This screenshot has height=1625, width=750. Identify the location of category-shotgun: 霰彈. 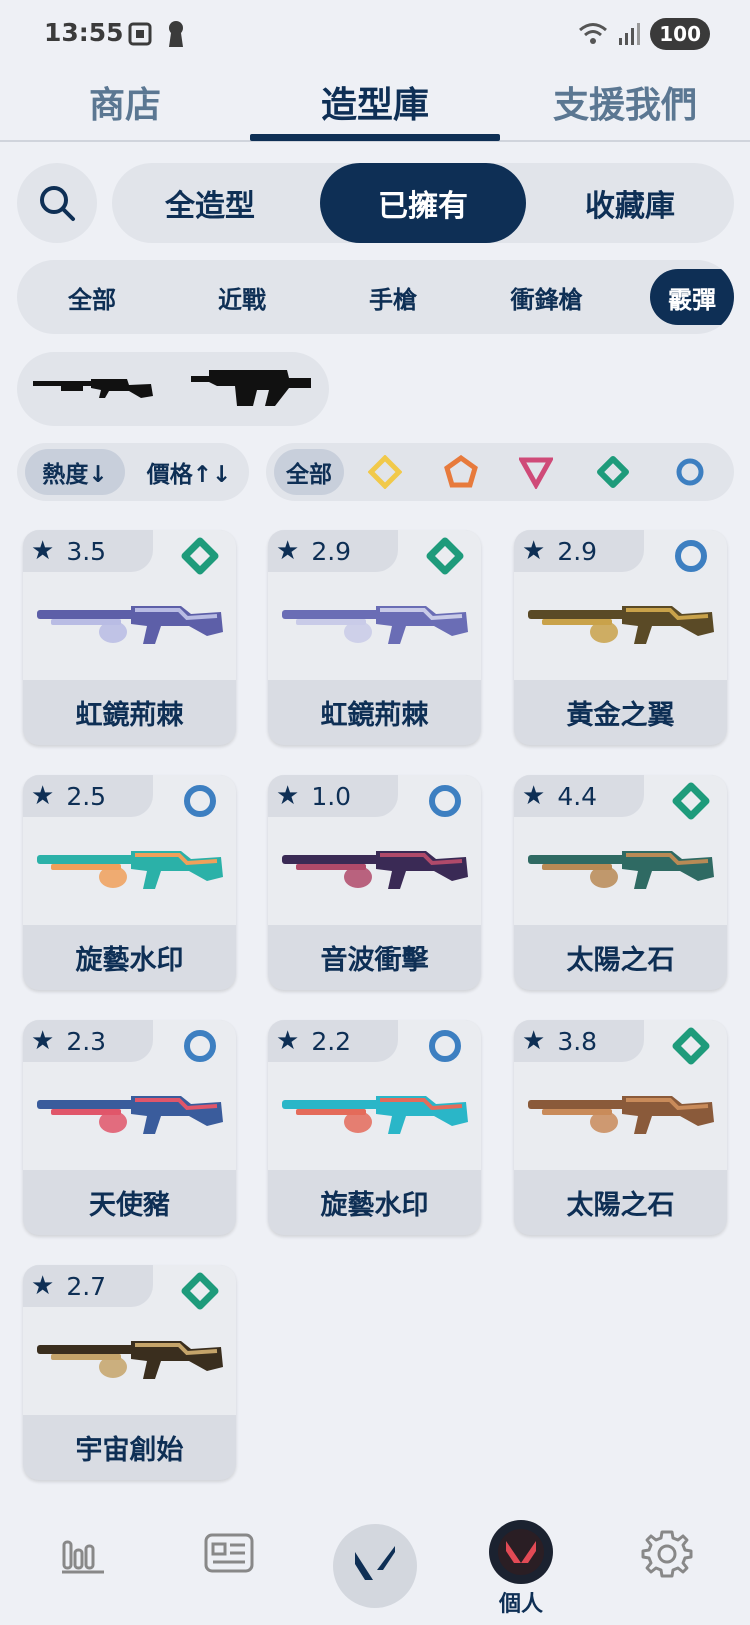
(692, 297).